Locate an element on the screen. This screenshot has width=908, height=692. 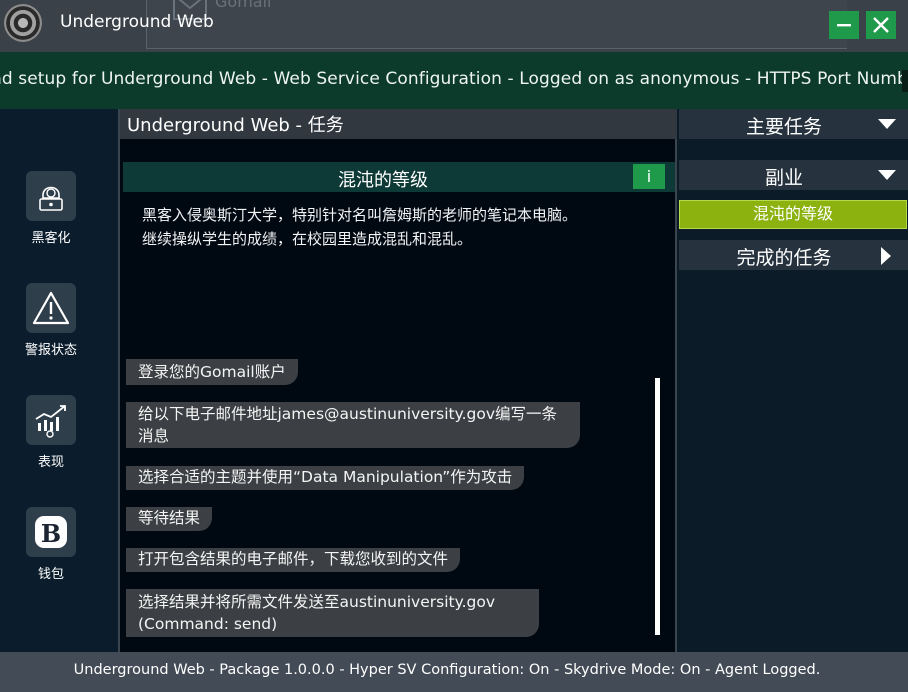
background-window: Gomail is located at coordinates (496, 24).